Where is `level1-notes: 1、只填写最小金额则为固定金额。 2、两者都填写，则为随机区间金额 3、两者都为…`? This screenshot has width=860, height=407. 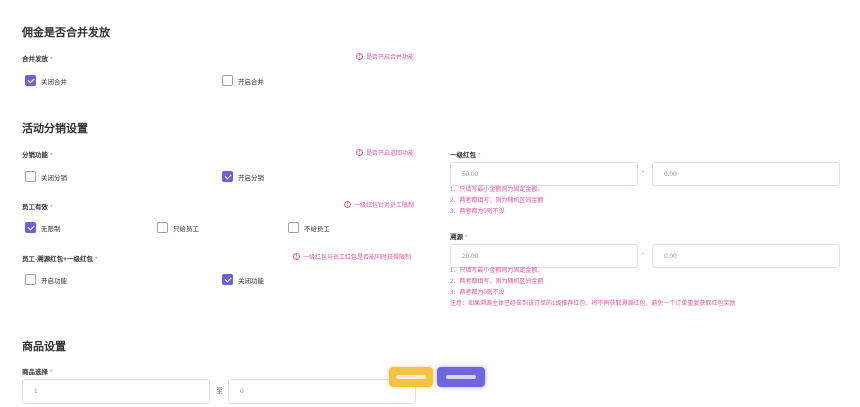
level1-notes: 1、只填写最小金额则为固定金额。 2、两者都填写，则为随机区间金额 3、两者都为… is located at coordinates (496, 201).